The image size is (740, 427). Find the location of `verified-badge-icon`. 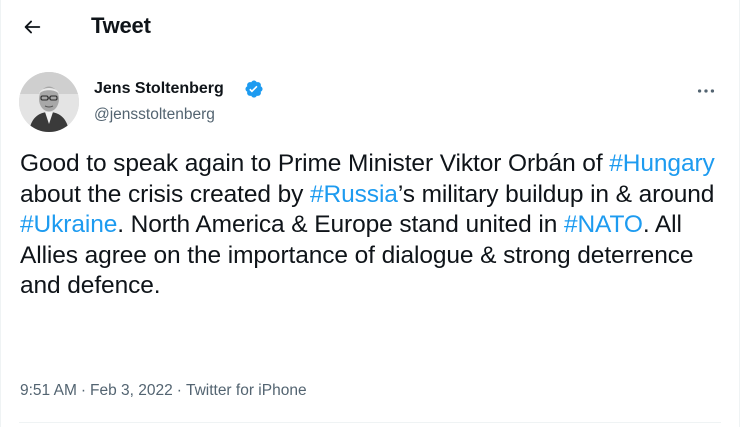

verified-badge-icon is located at coordinates (254, 89).